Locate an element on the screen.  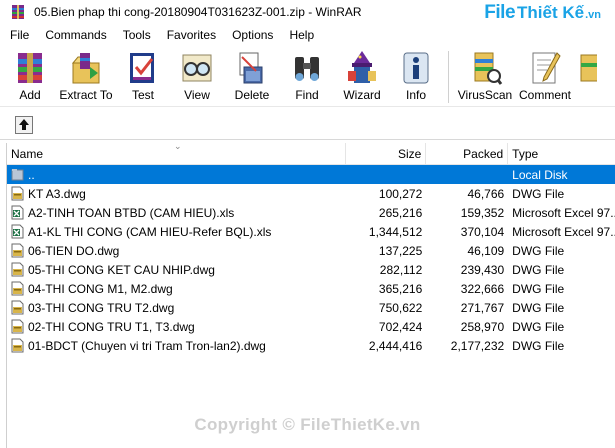
extract-to-label: Extract To is located at coordinates (86, 95).